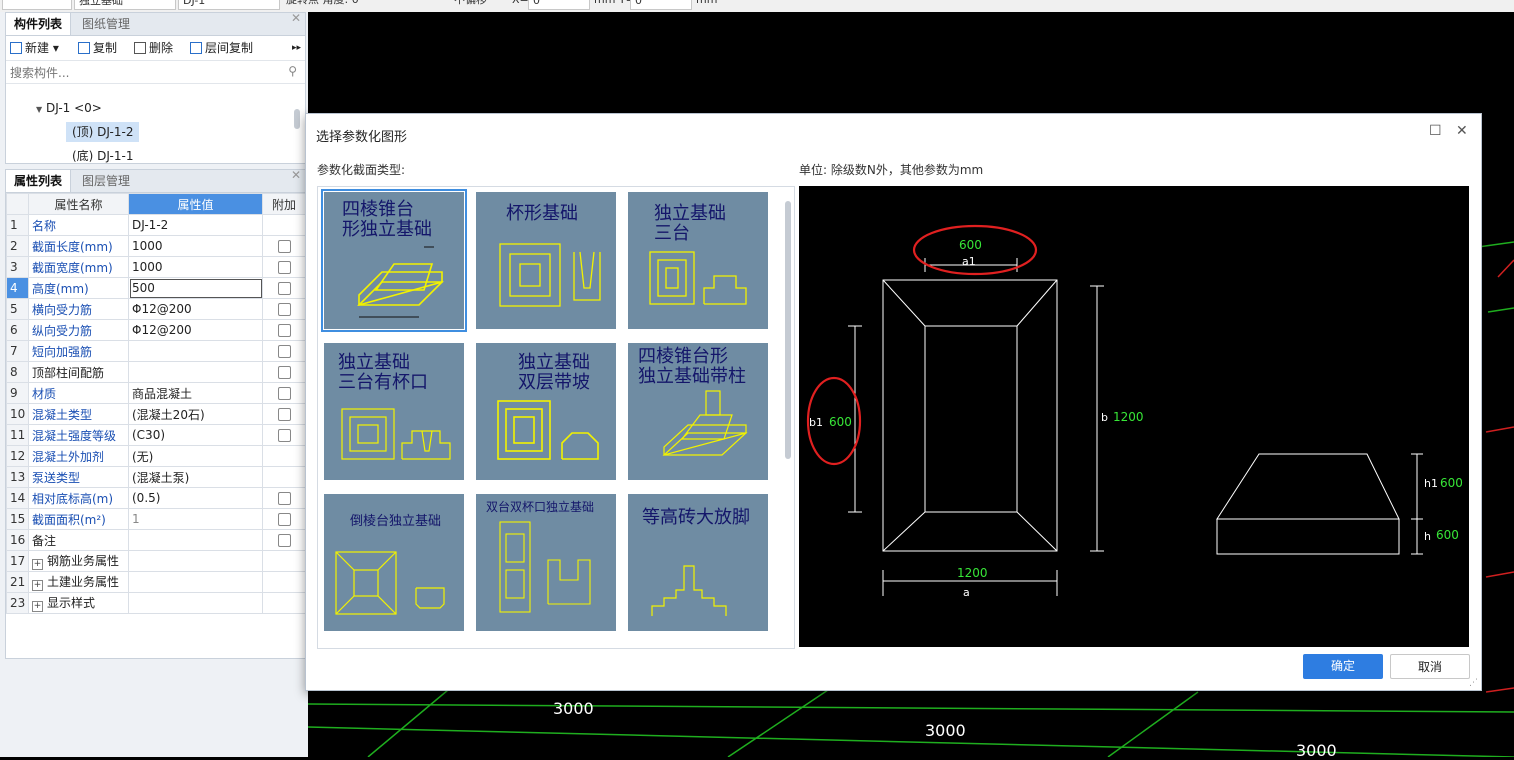 This screenshot has height=760, width=1514. I want to click on b-value: 1200, so click(1128, 417).